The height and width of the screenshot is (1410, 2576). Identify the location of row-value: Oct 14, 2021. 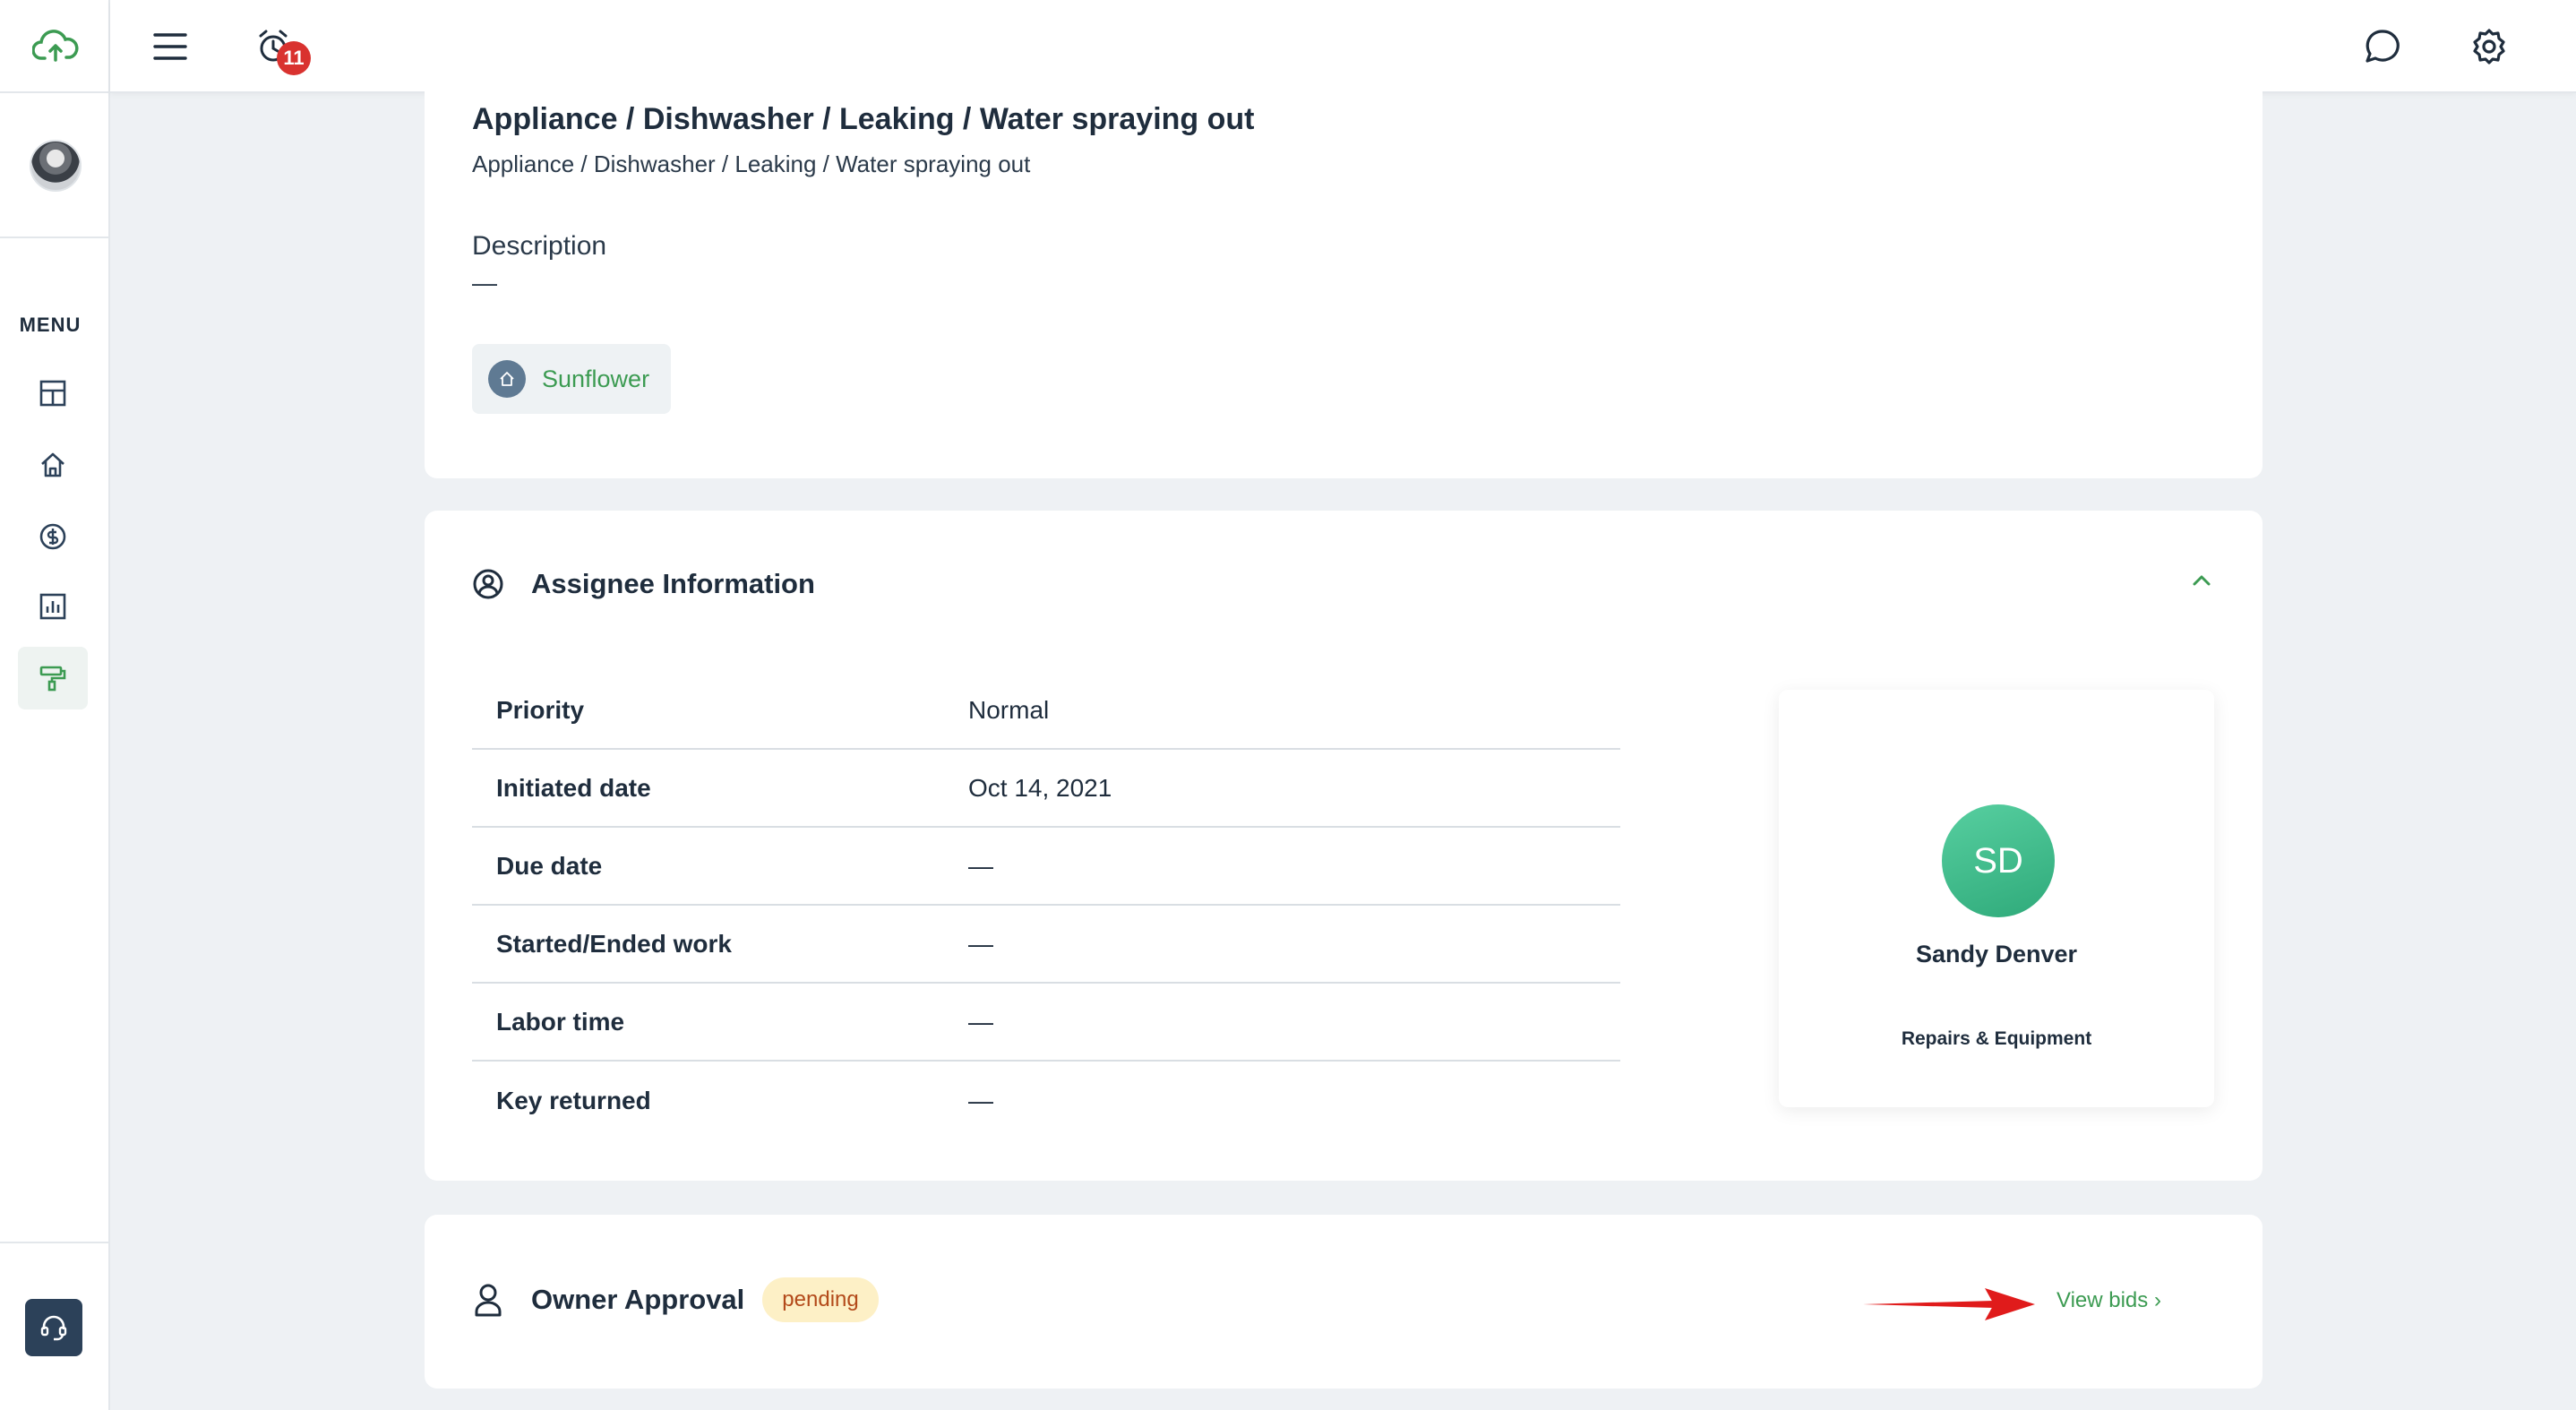
(1040, 787).